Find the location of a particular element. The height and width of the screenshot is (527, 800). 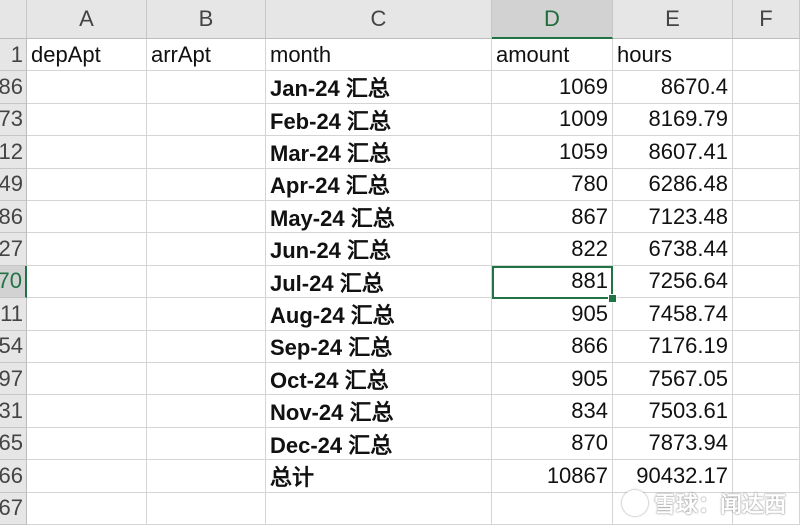

header-cell-b: arrApt is located at coordinates (206, 55).